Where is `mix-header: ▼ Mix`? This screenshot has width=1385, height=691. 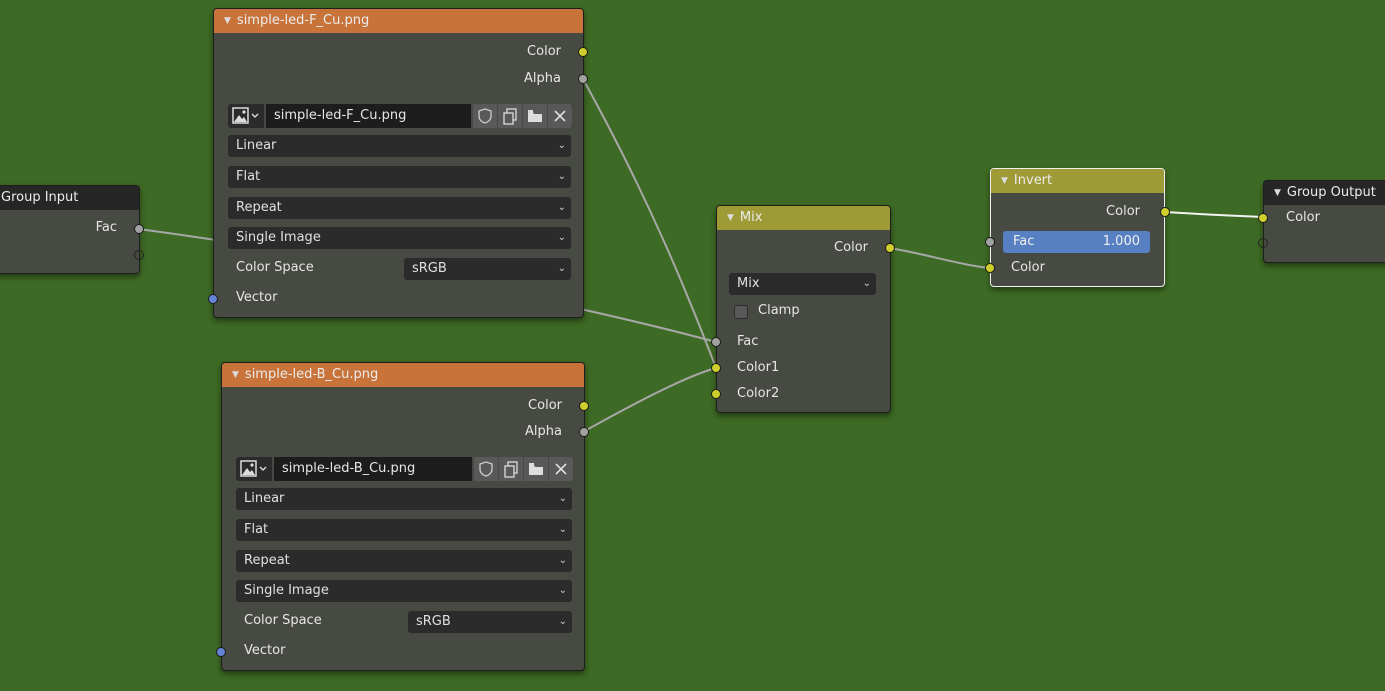
mix-header: ▼ Mix is located at coordinates (803, 218).